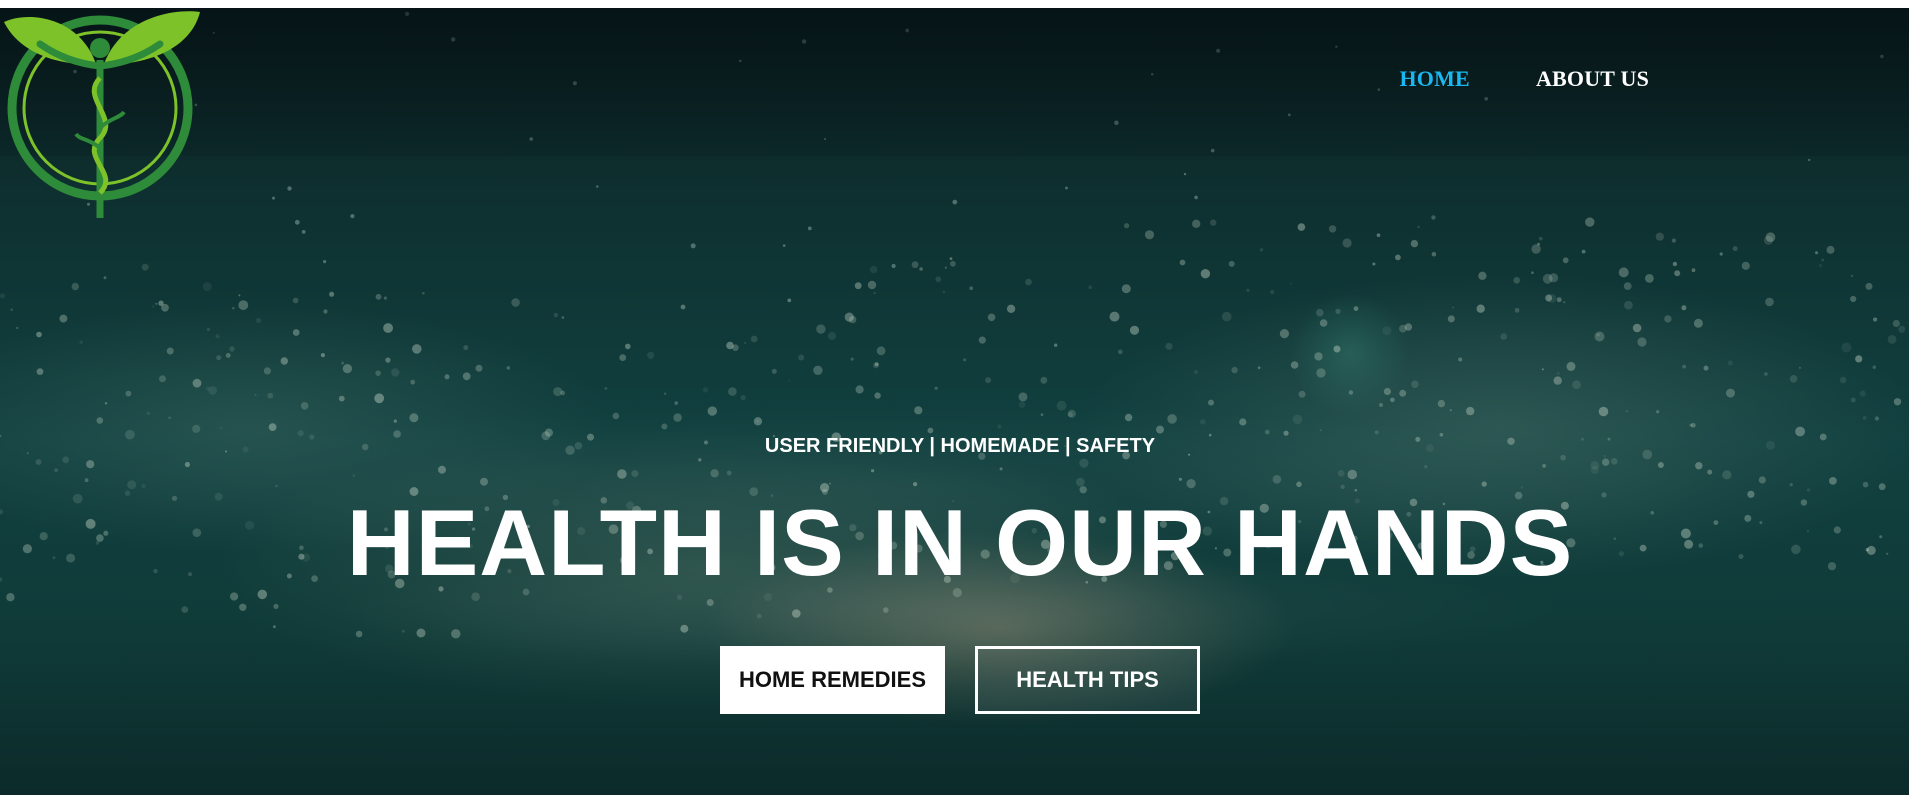 The height and width of the screenshot is (795, 1909). I want to click on nav-item-about-us: ABOUT US, so click(1592, 79).